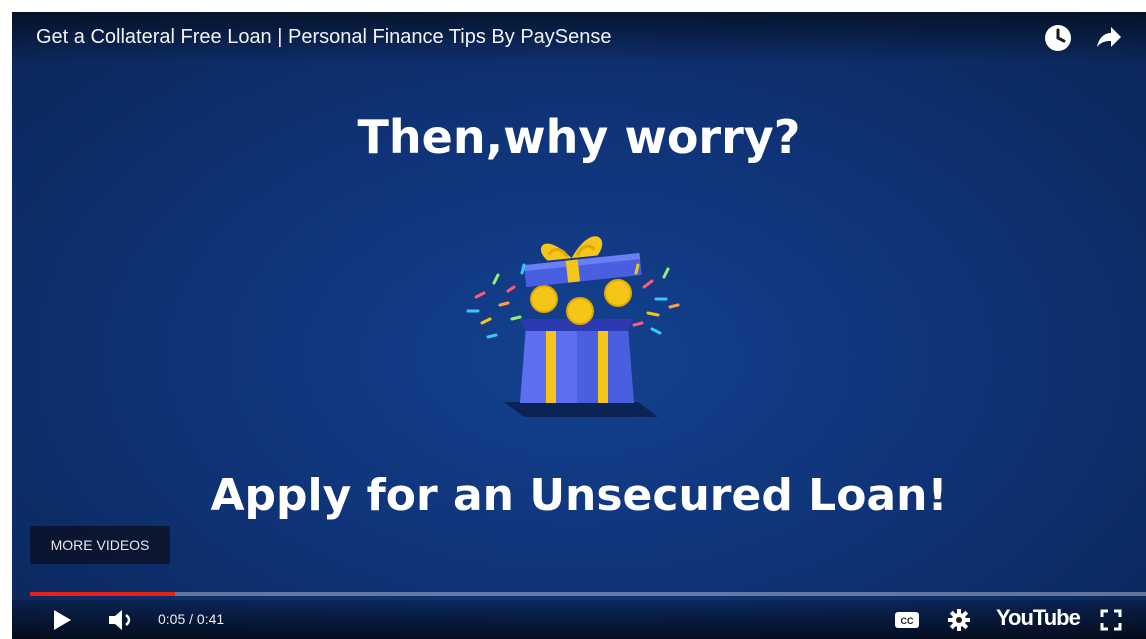  I want to click on video-headline-bottom: Apply for an Unsecured Loan!, so click(579, 495).